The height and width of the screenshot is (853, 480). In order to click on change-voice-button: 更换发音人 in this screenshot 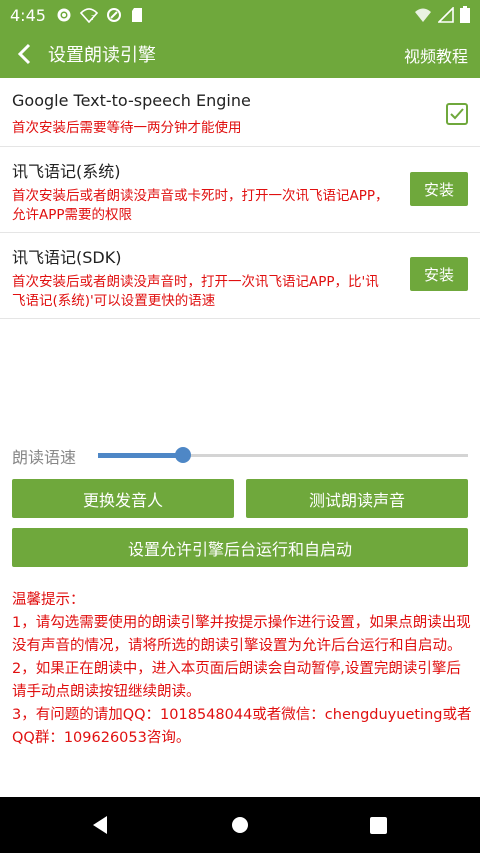, I will do `click(123, 498)`.